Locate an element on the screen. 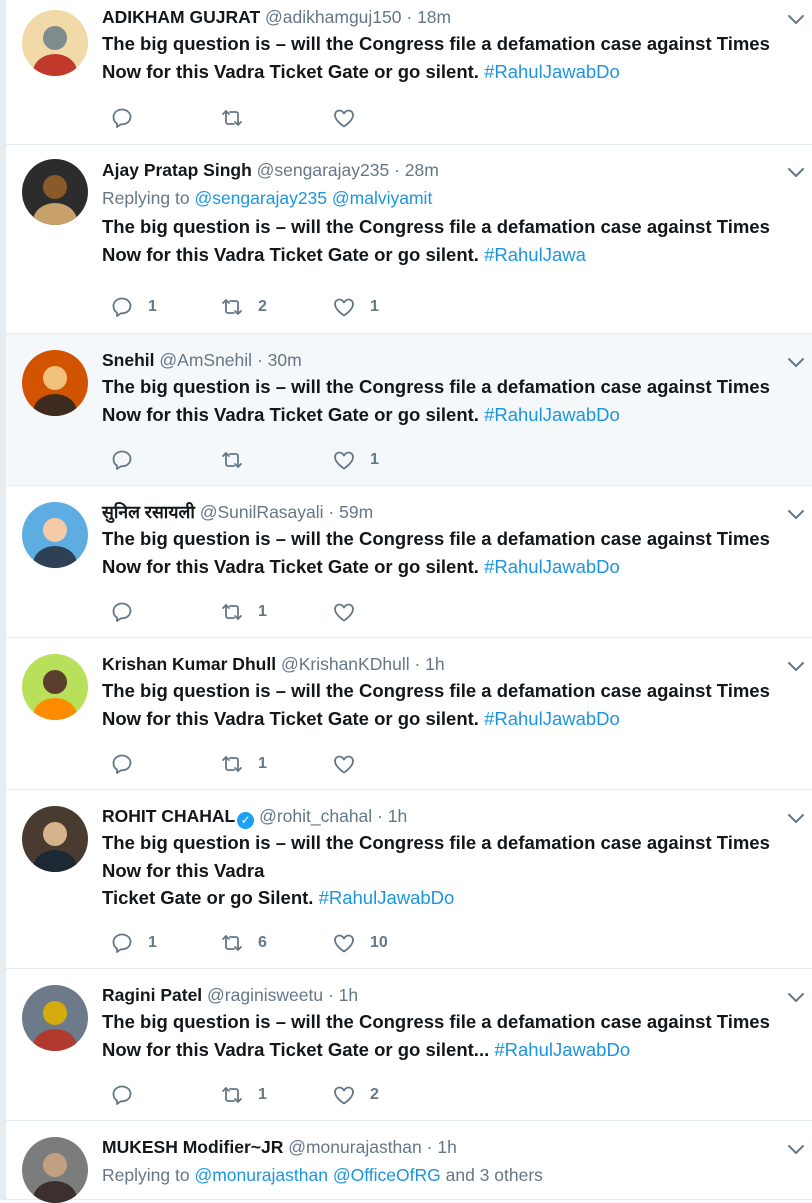  like-button: 10 is located at coordinates (360, 943).